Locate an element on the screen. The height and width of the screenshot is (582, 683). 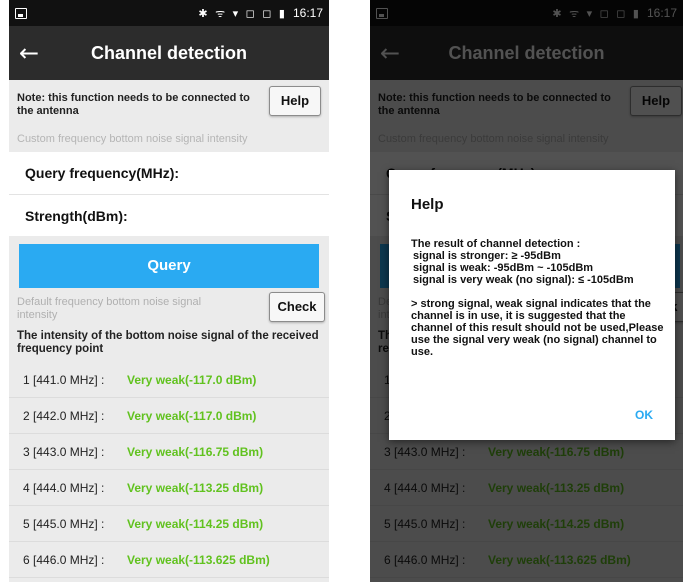
result-value: Very weak(-116.75 dBm) is located at coordinates (195, 451).